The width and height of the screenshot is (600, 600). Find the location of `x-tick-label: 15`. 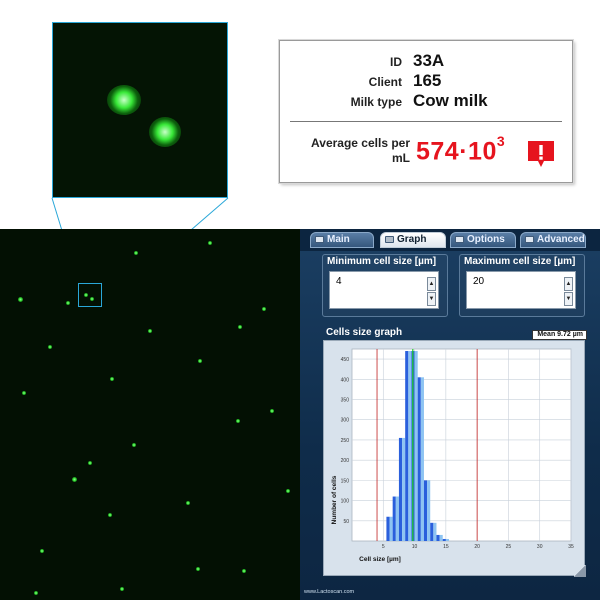

x-tick-label: 15 is located at coordinates (446, 547).